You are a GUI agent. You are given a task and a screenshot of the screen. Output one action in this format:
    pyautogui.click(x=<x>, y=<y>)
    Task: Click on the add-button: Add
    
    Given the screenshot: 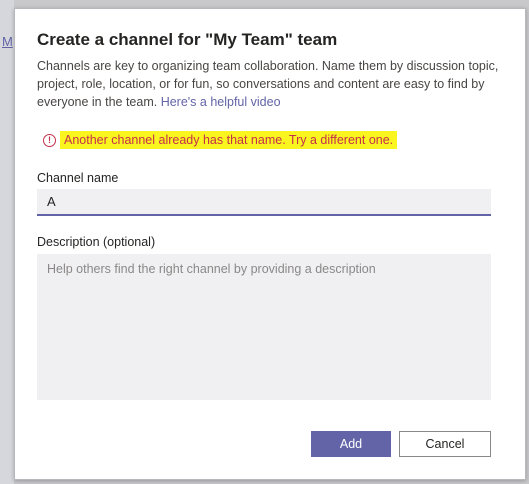 What is the action you would take?
    pyautogui.click(x=351, y=444)
    